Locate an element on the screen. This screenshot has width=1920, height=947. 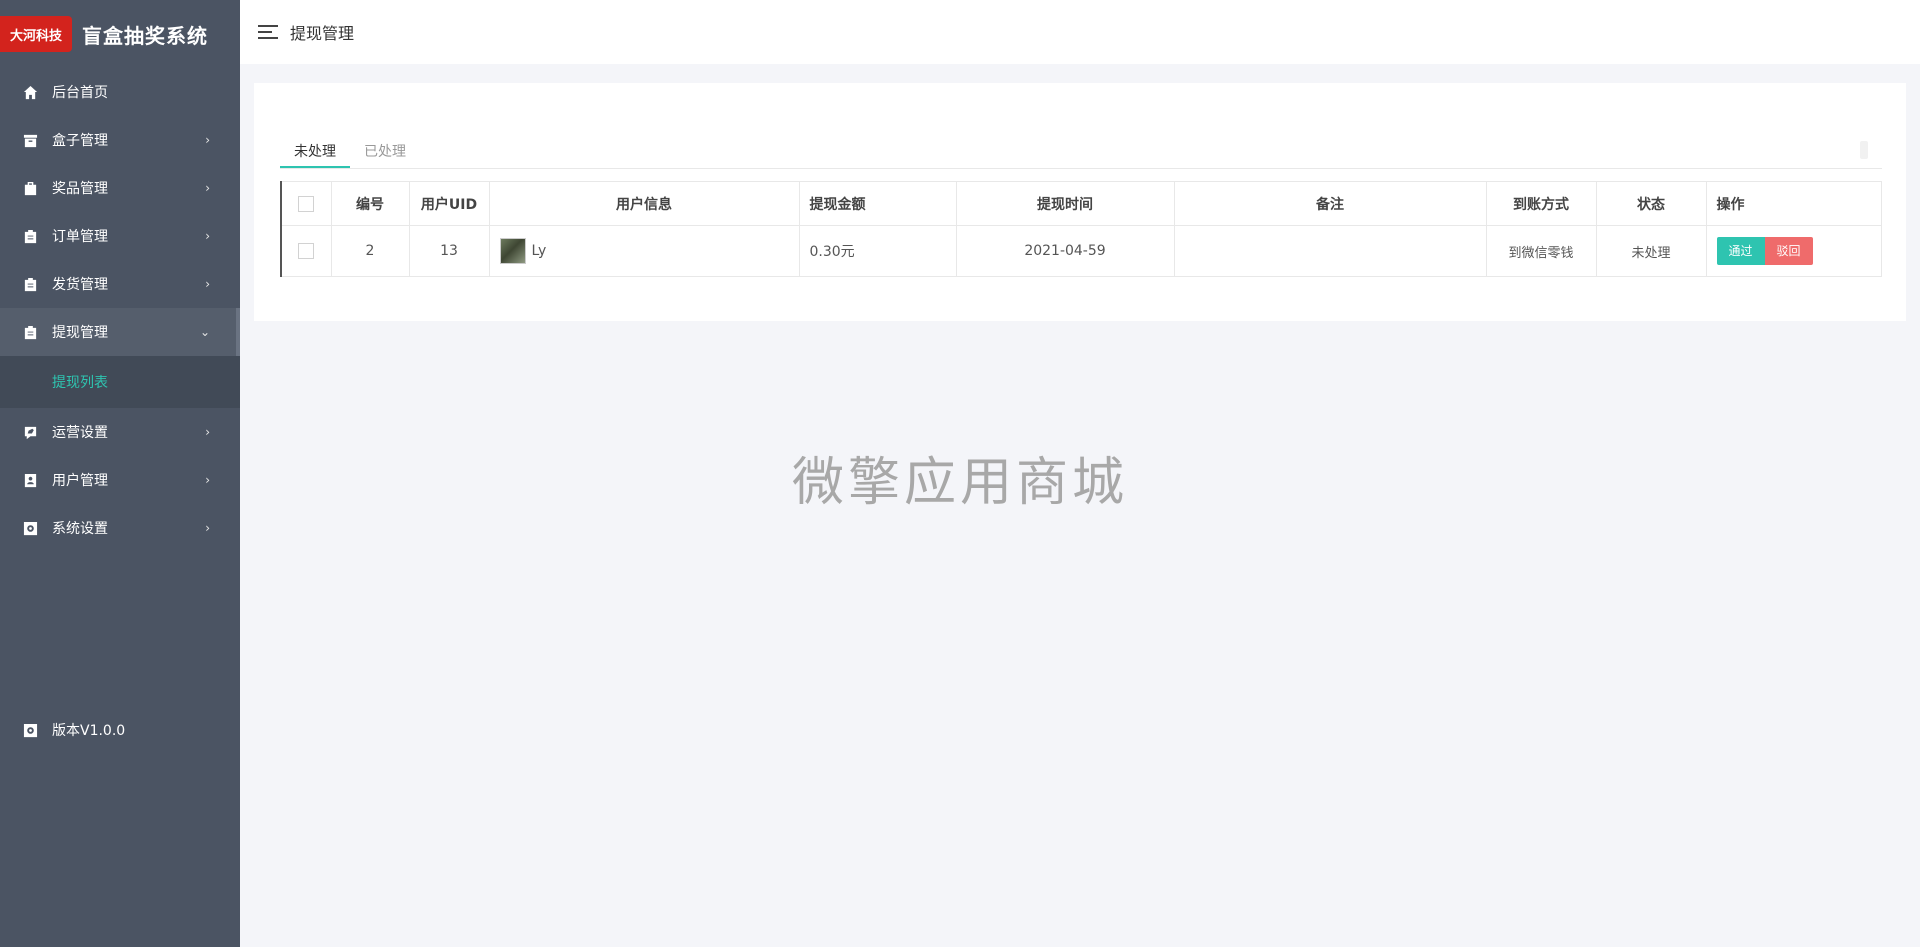
version-text: 版本V1.0.0 is located at coordinates (89, 731).